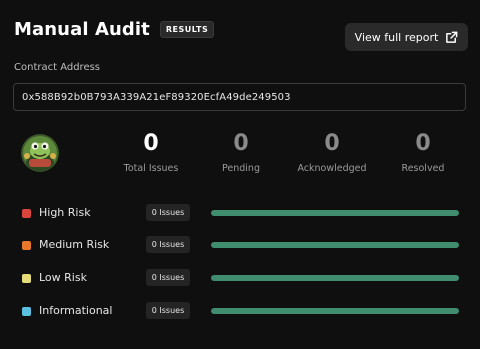 Image resolution: width=480 pixels, height=349 pixels. What do you see at coordinates (76, 310) in the screenshot?
I see `risk-label: Informational` at bounding box center [76, 310].